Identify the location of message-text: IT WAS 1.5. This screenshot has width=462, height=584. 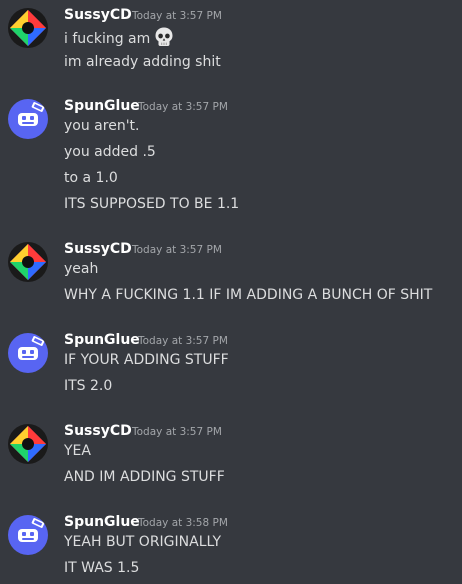
(102, 568).